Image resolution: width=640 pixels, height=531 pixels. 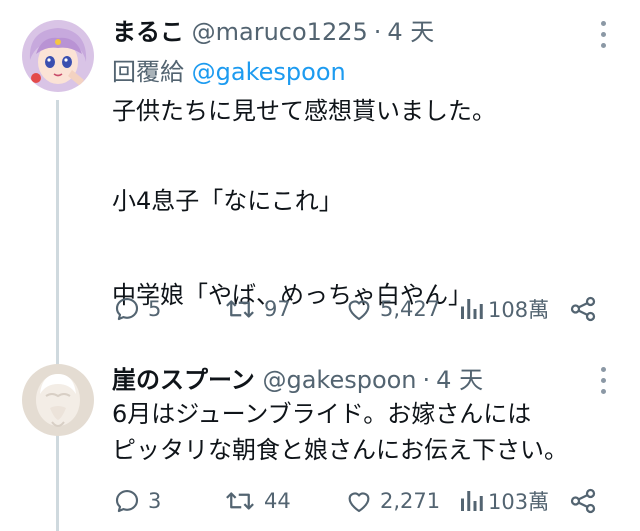 I want to click on retweet-count: 44, so click(x=277, y=501).